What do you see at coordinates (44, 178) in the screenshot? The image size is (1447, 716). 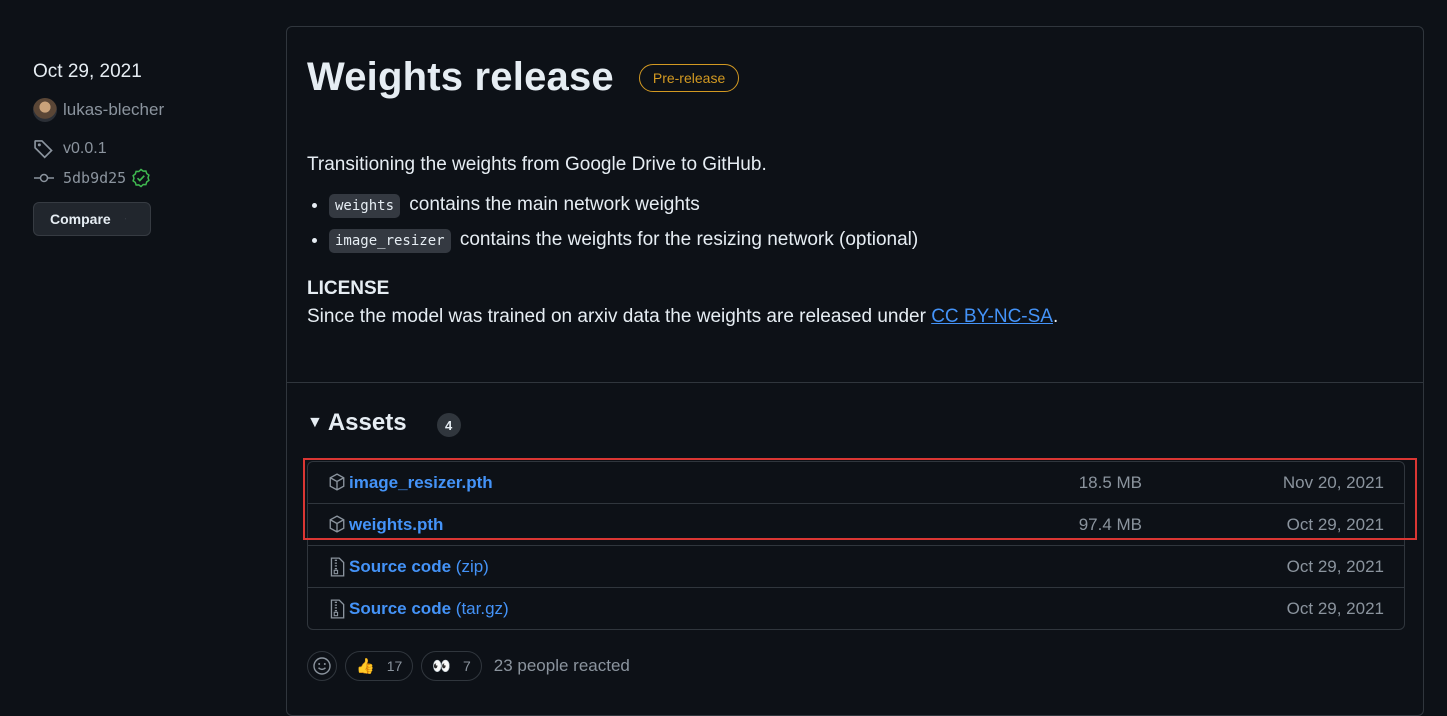 I see `commit-icon` at bounding box center [44, 178].